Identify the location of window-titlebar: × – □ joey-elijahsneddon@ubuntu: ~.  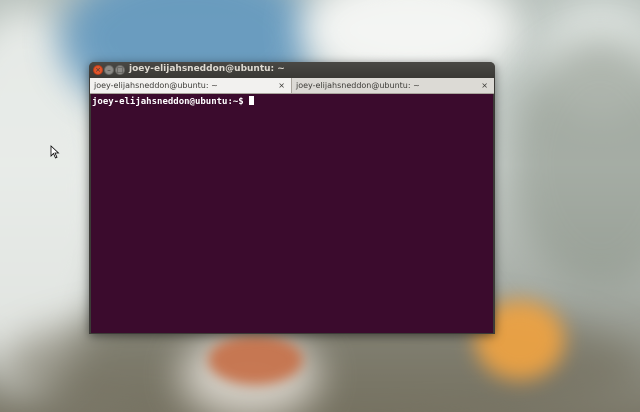
(292, 70).